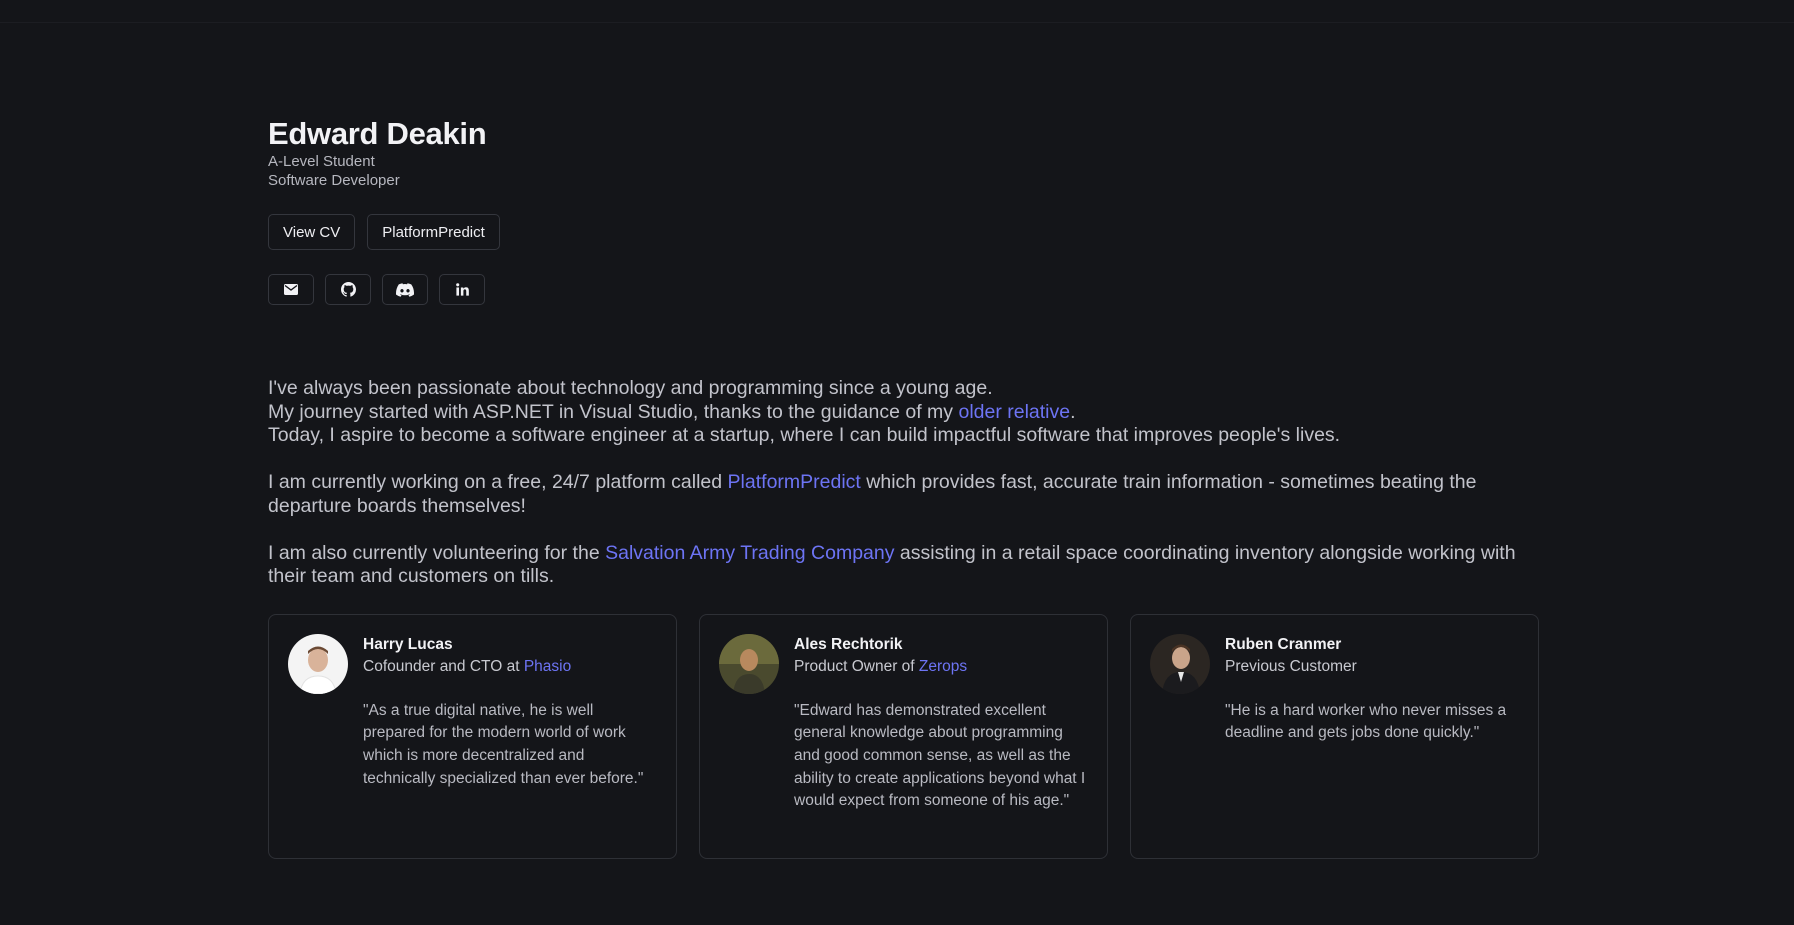 The width and height of the screenshot is (1794, 925). What do you see at coordinates (377, 133) in the screenshot?
I see `page-title: Edward Deakin` at bounding box center [377, 133].